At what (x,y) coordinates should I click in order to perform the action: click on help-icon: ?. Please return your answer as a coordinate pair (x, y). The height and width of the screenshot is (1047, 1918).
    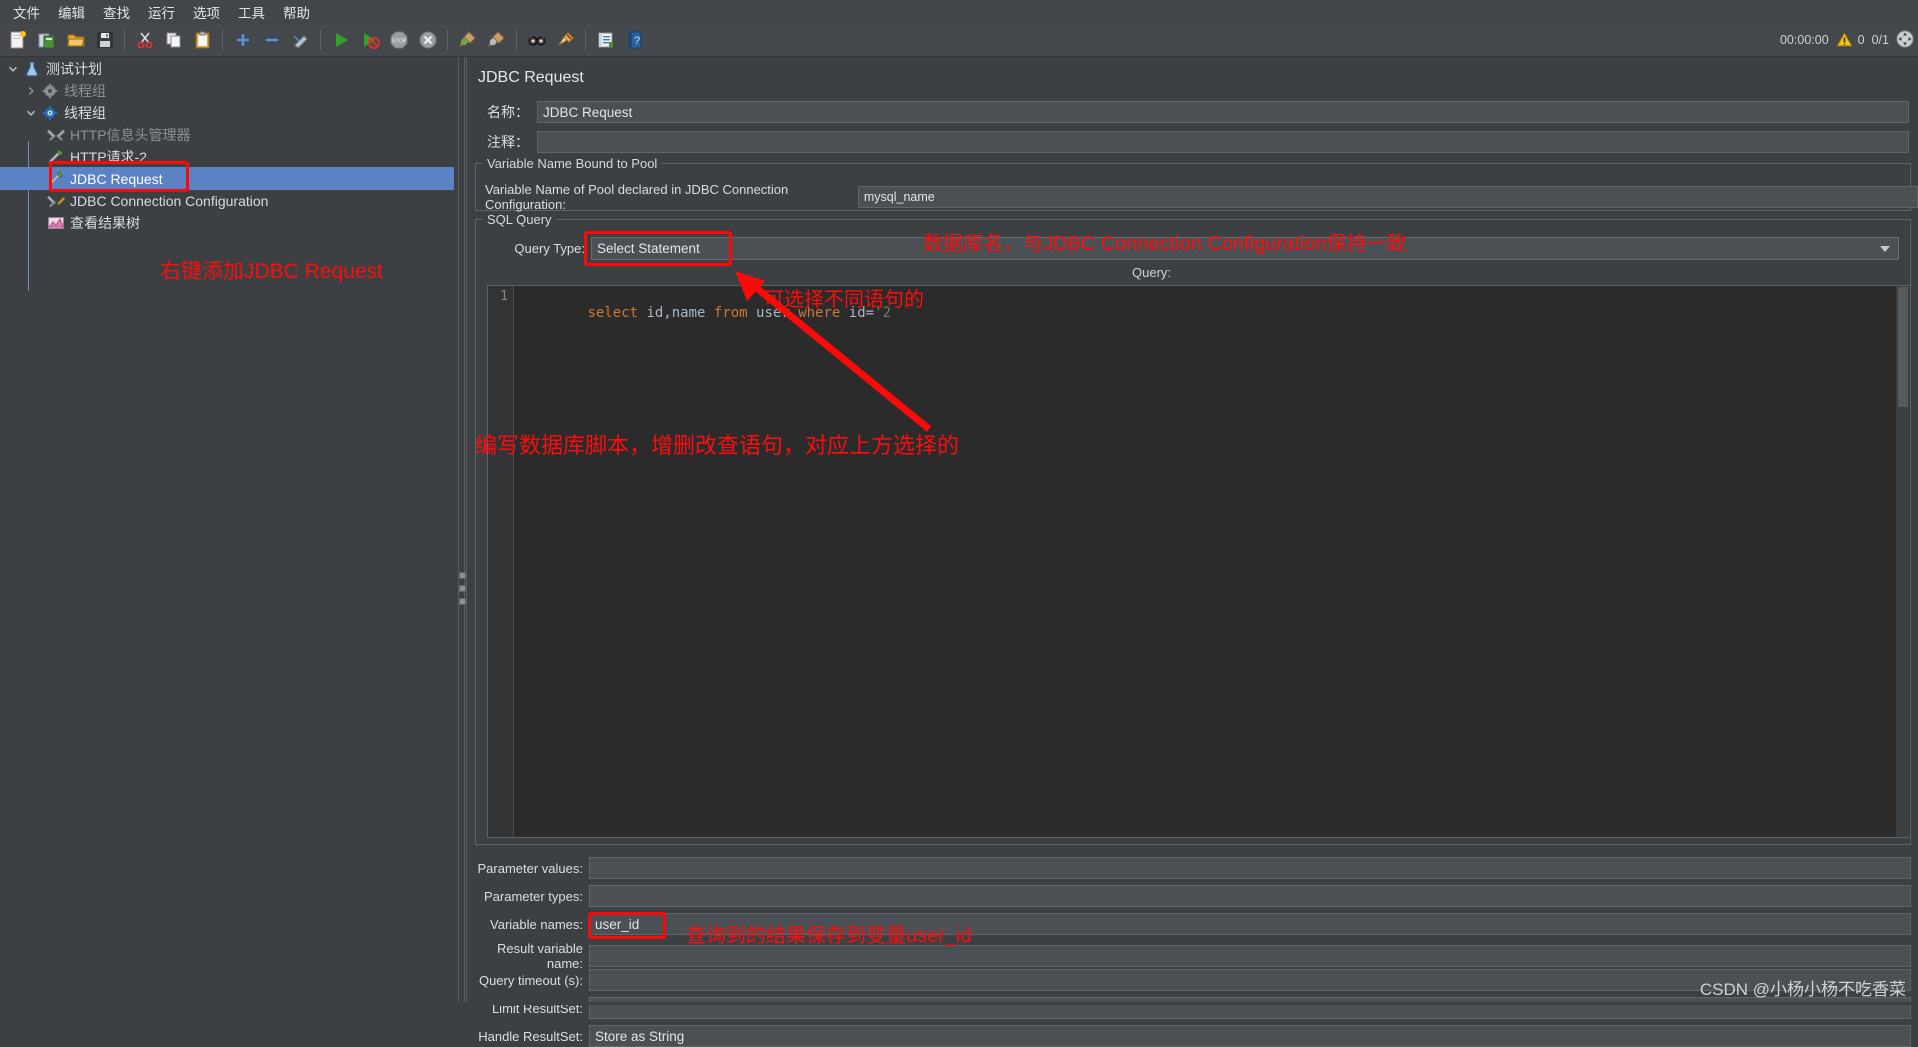
    Looking at the image, I should click on (634, 40).